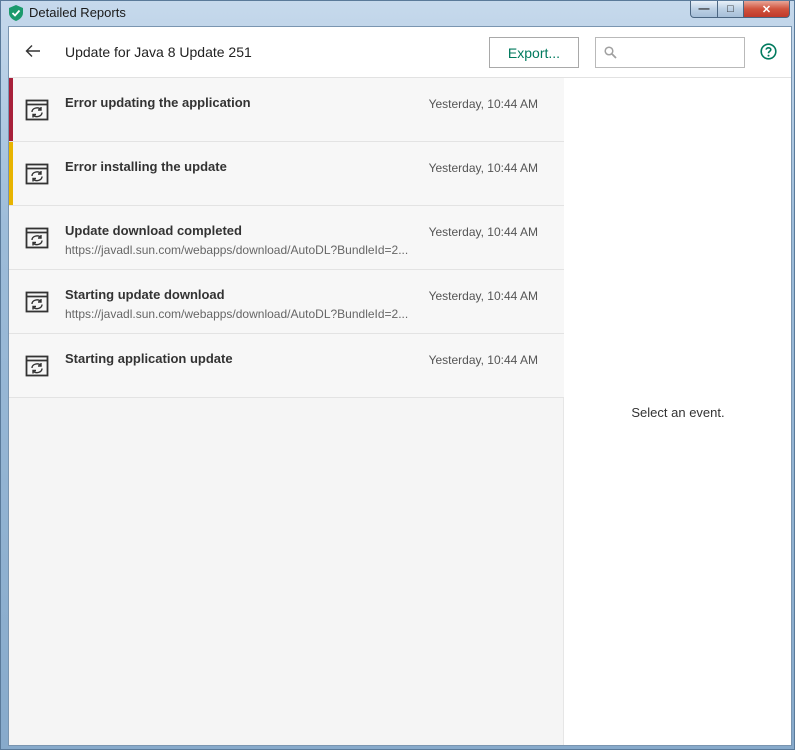  Describe the element at coordinates (33, 51) in the screenshot. I see `arrow-left-icon` at that location.